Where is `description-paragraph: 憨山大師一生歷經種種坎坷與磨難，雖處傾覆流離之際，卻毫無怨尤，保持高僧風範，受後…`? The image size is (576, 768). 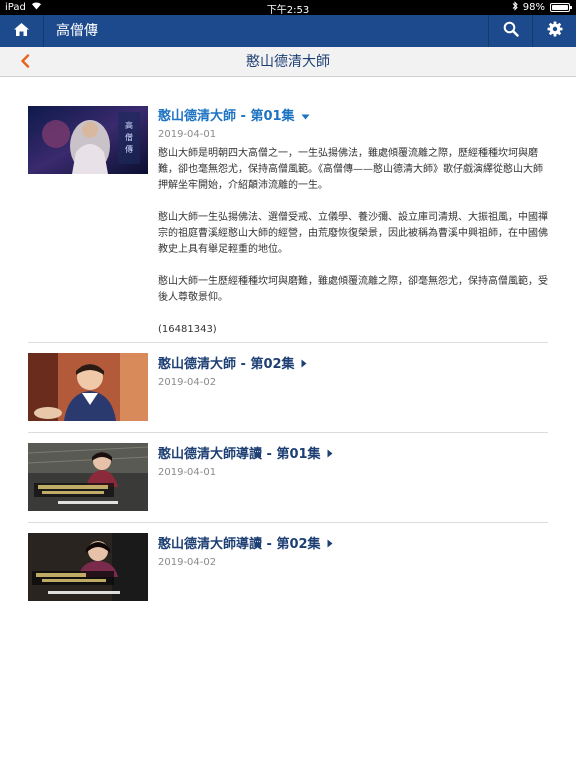
description-paragraph: 憨山大師一生歷經種種坎坷與磨難，雖處傾覆流離之際，卻毫無怨尤，保持高僧風範，受後… is located at coordinates (353, 289).